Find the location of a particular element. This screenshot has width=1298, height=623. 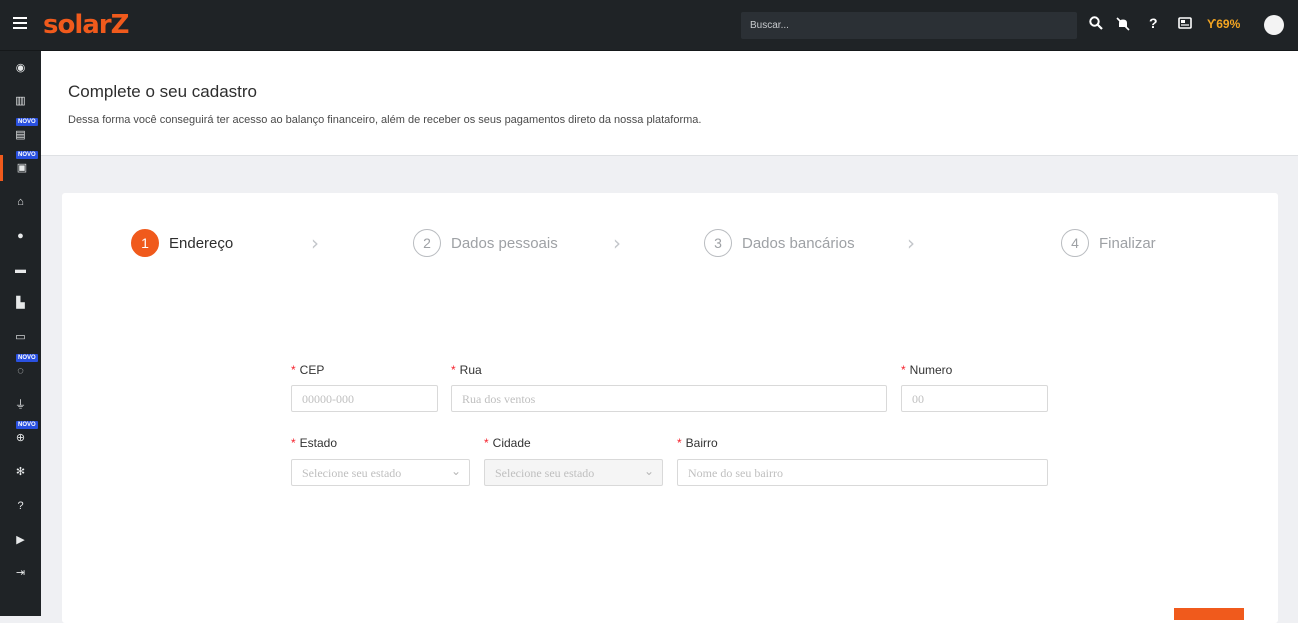

sidebar-item-plug: ⏚ is located at coordinates (20, 405).